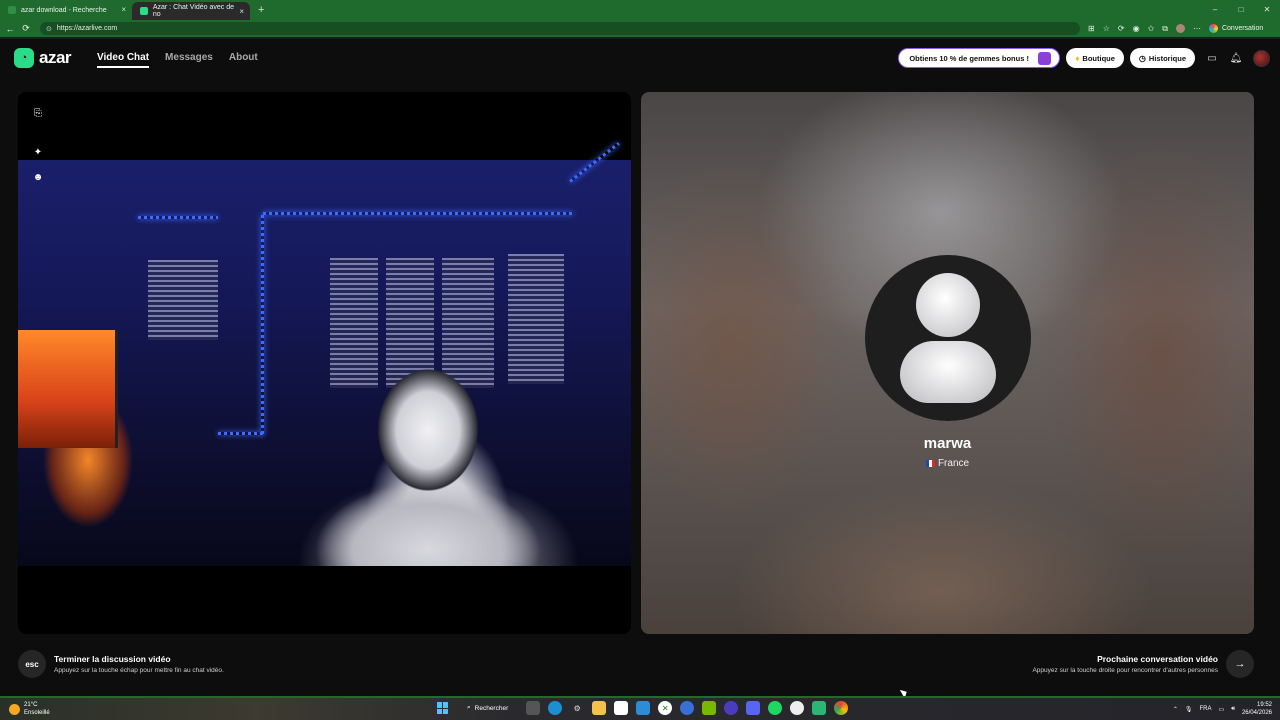 The height and width of the screenshot is (720, 1280). Describe the element at coordinates (183, 300) in the screenshot. I see `window-shutter` at that location.